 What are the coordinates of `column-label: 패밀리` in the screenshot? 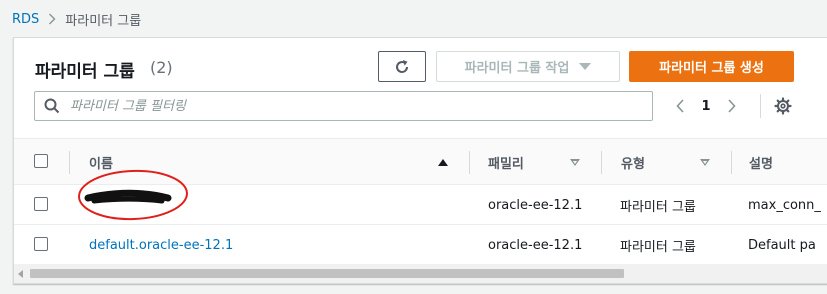 It's located at (506, 164).